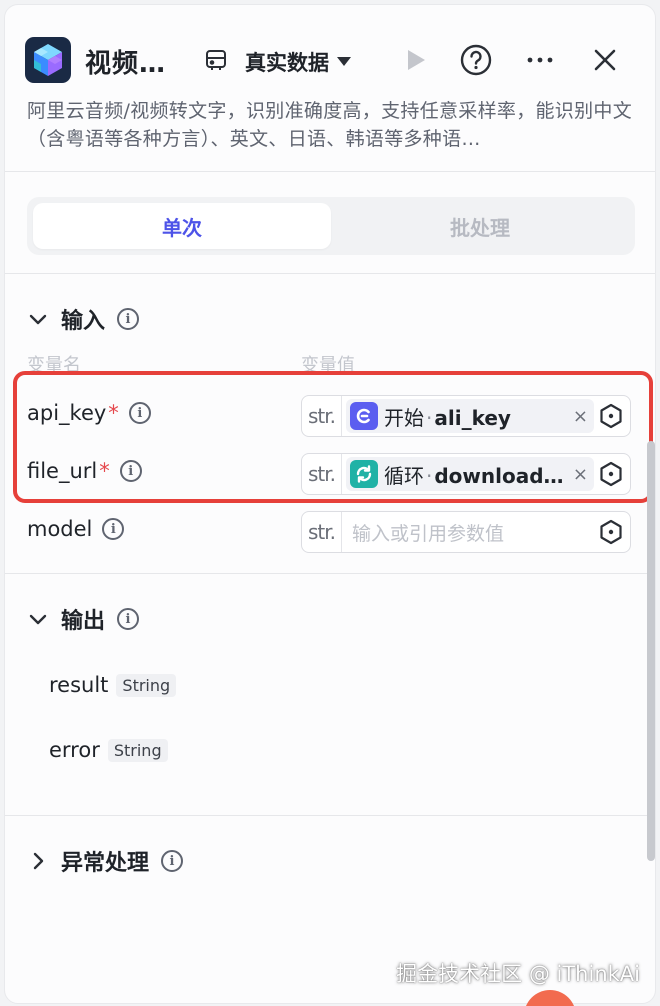  Describe the element at coordinates (447, 417) in the screenshot. I see `reference-text: 开始 · ali_key` at that location.